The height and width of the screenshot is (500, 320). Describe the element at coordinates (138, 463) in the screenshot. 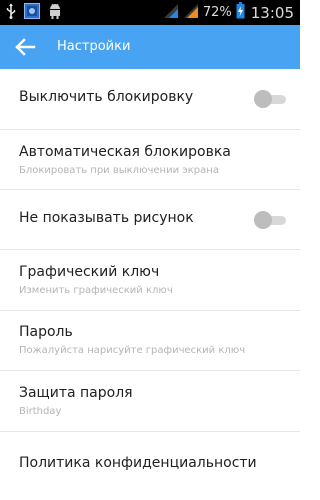

I see `setting-title: Политика конфиденциальности` at that location.